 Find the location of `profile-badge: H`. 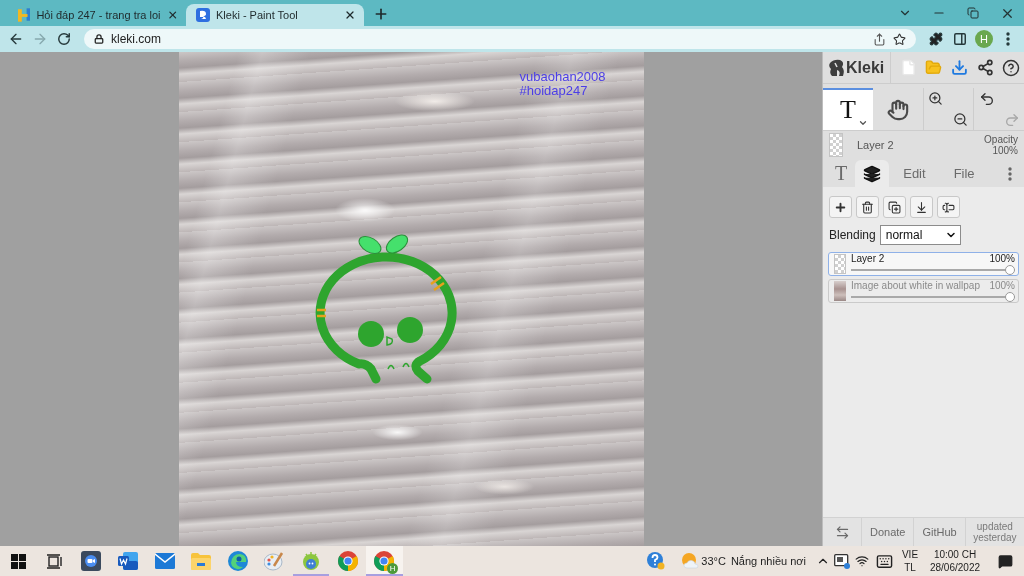

profile-badge: H is located at coordinates (393, 568).